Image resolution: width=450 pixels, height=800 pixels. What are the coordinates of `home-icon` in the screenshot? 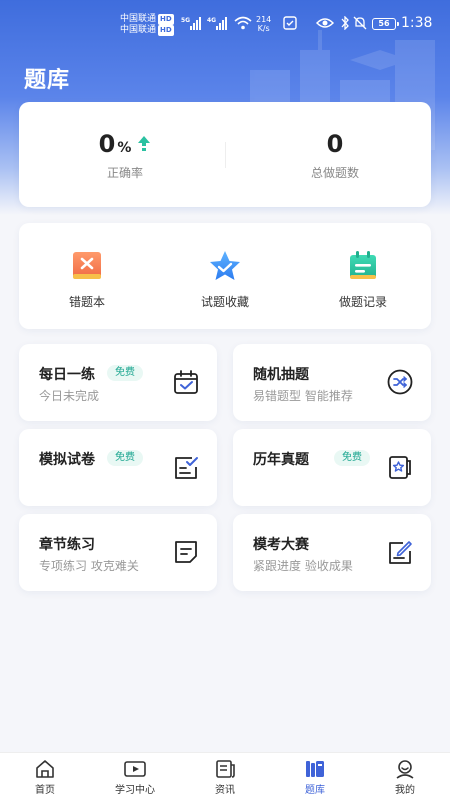 It's located at (45, 769).